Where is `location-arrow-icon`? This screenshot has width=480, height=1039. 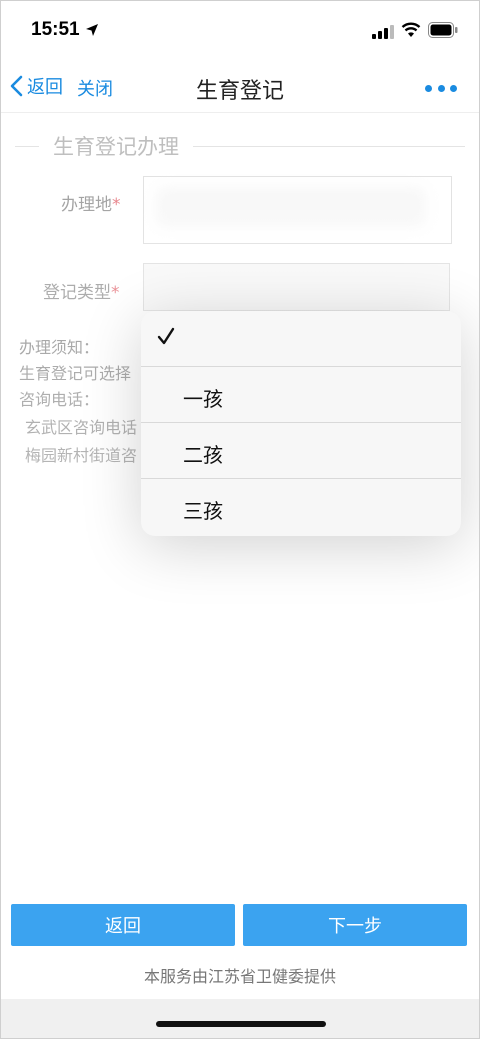 location-arrow-icon is located at coordinates (92, 30).